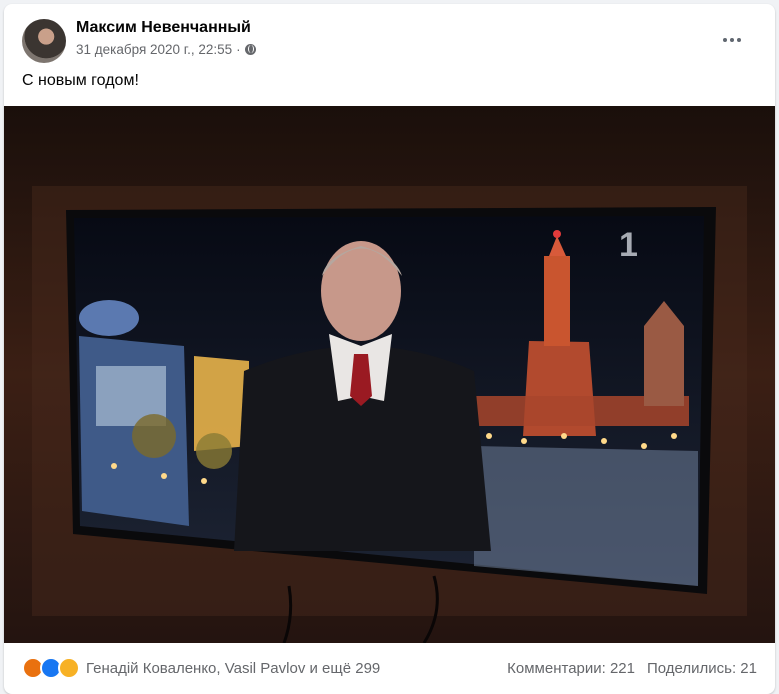 Image resolution: width=779 pixels, height=694 pixels. Describe the element at coordinates (702, 668) in the screenshot. I see `shares-count: Поделились: 21` at that location.